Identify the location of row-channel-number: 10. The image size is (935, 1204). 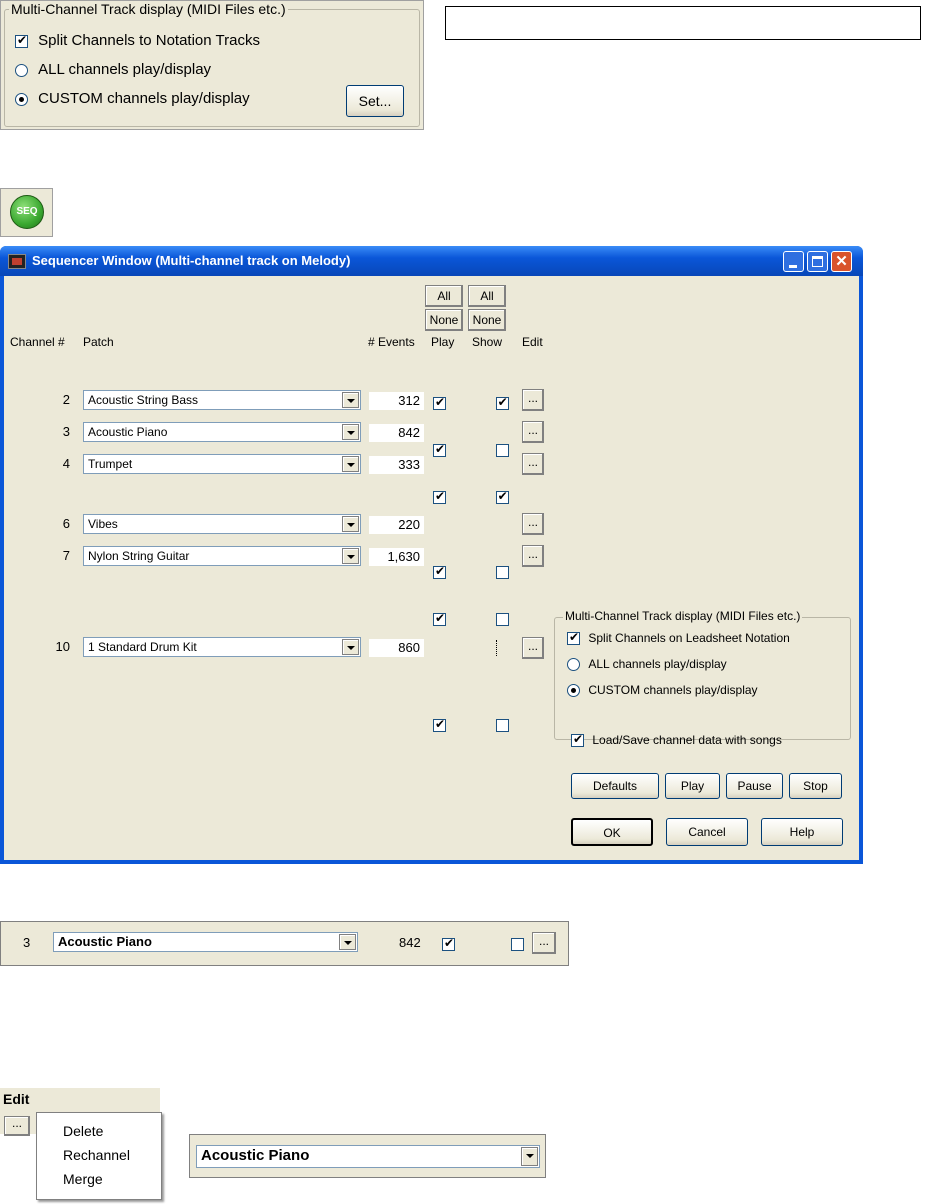
(62, 646).